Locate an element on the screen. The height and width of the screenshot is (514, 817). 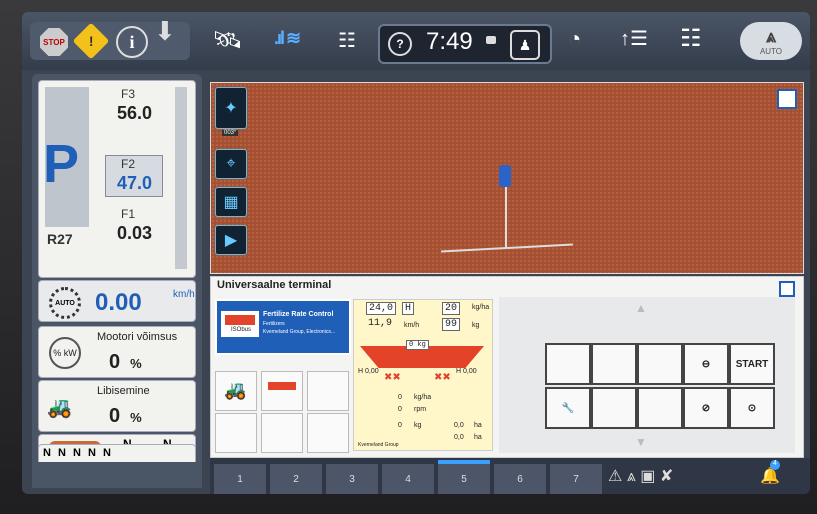
download-arrow-icon: ⬇ is located at coordinates (165, 31).